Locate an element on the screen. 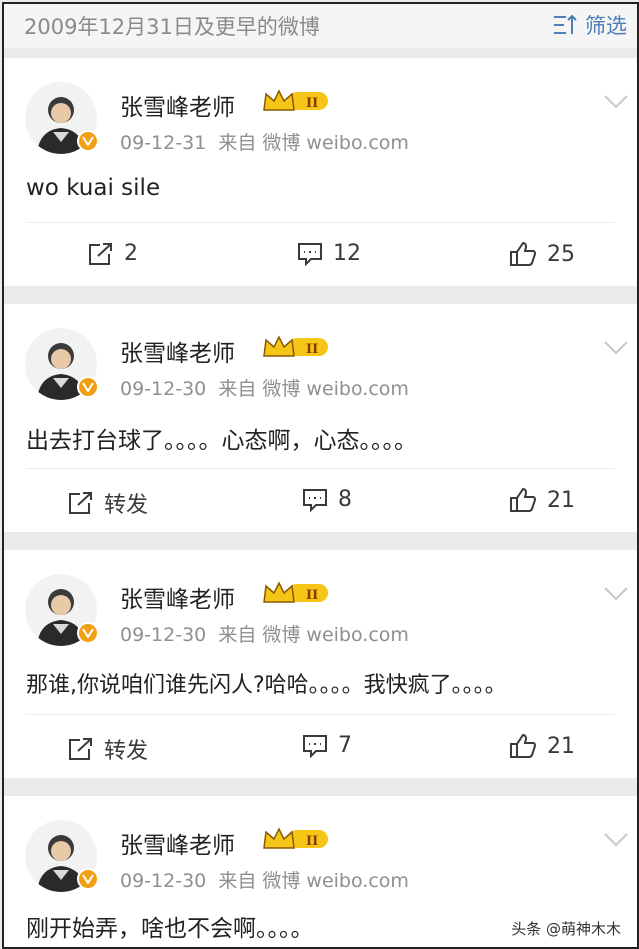  watermark: 头条 @萌神木木 is located at coordinates (566, 928).